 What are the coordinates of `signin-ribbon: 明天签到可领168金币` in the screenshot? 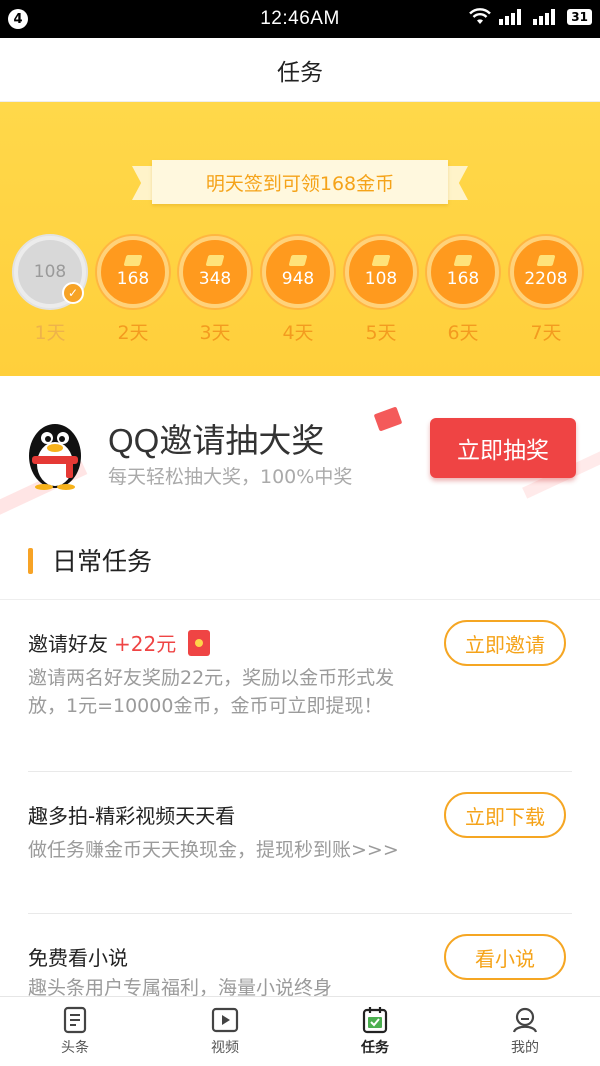 It's located at (300, 182).